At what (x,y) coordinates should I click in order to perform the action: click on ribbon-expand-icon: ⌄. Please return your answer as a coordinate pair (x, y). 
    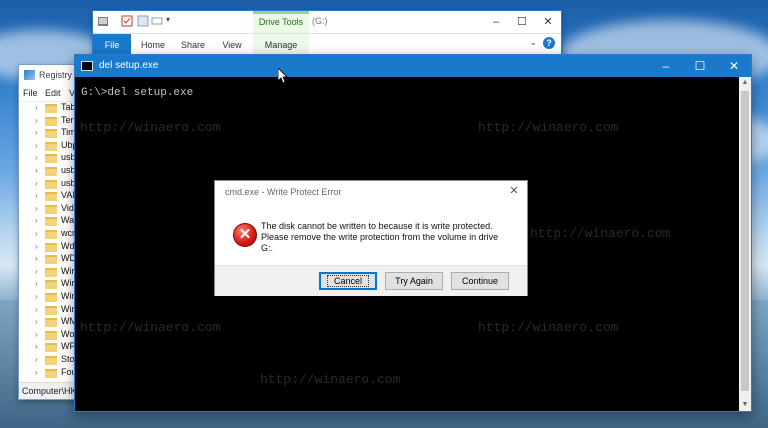
    Looking at the image, I should click on (533, 42).